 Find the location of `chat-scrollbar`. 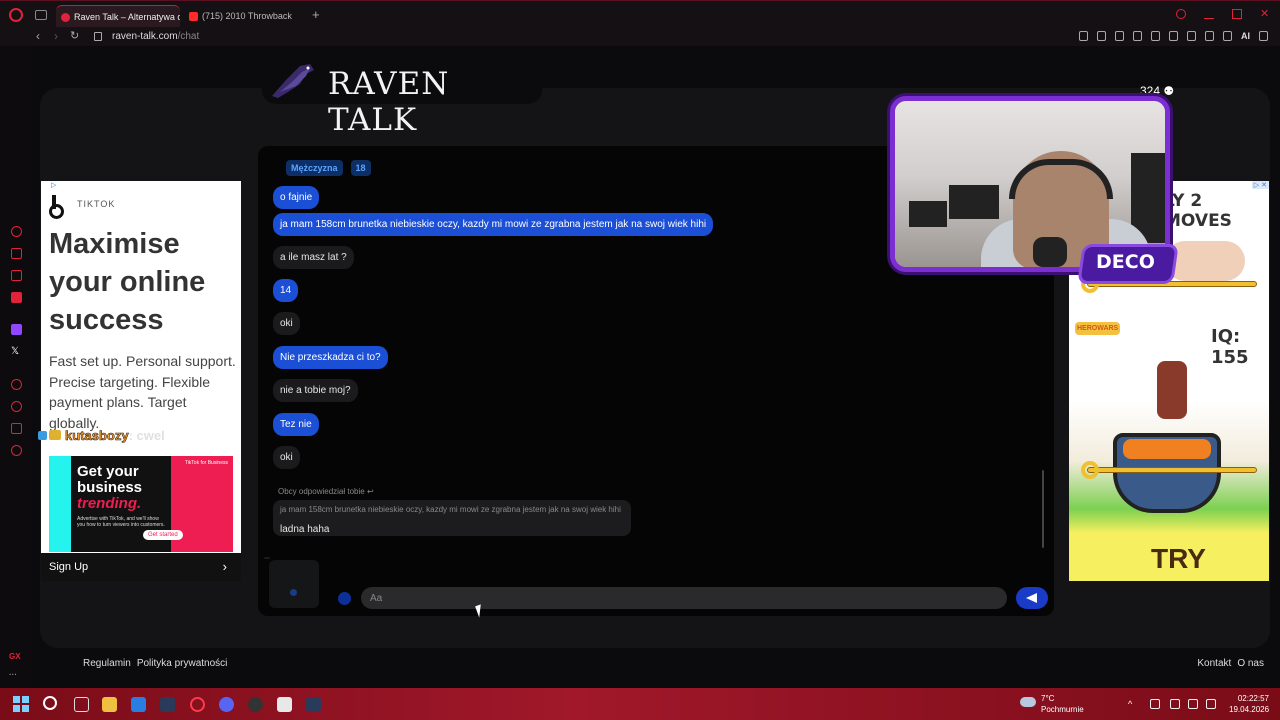

chat-scrollbar is located at coordinates (1043, 509).